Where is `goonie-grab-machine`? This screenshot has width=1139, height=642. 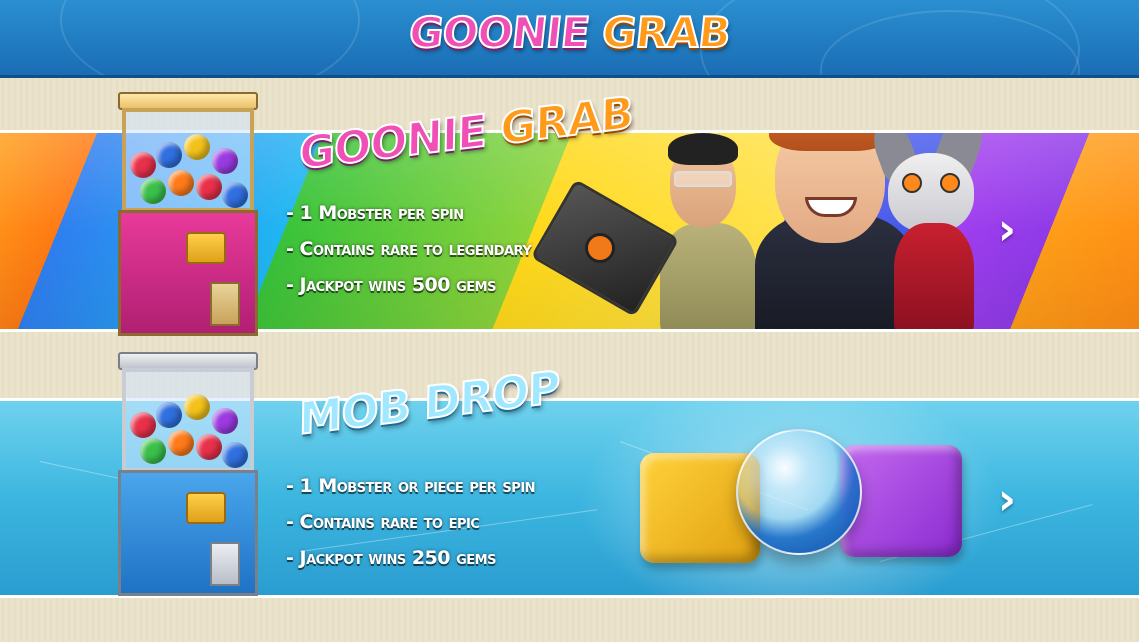 goonie-grab-machine is located at coordinates (188, 214).